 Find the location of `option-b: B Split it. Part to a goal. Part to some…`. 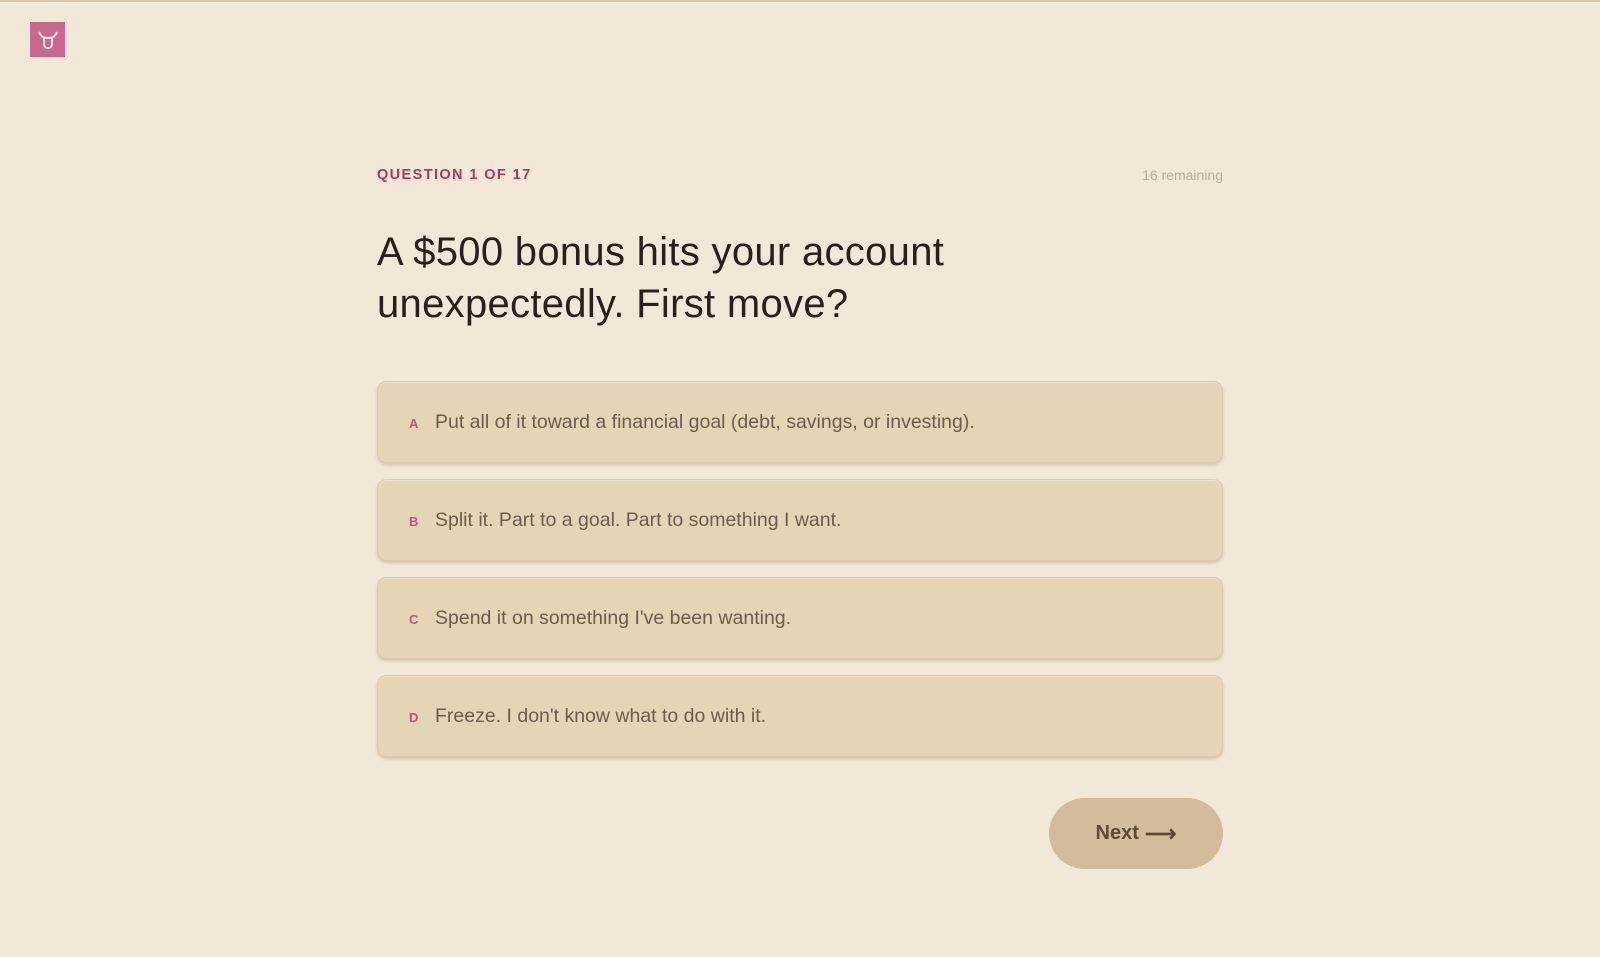

option-b: B Split it. Part to a goal. Part to some… is located at coordinates (800, 520).